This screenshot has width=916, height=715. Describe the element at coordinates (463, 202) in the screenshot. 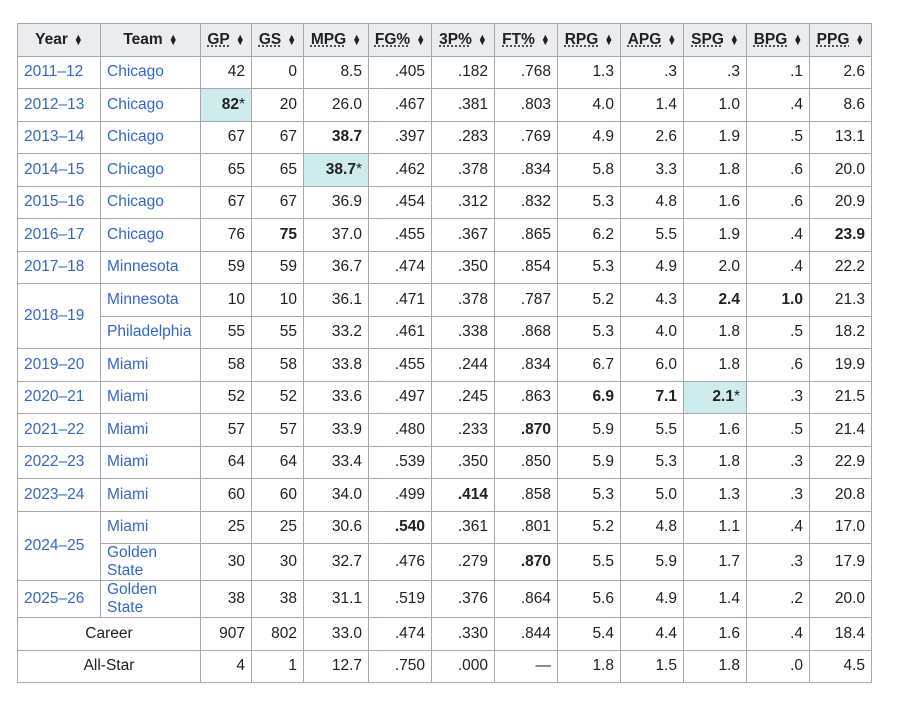

I see `stat-cell-3ppct: .312` at that location.